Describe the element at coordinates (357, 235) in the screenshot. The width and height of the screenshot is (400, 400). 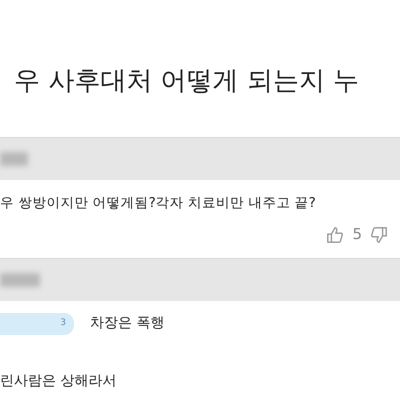
I see `like-count: 5` at that location.